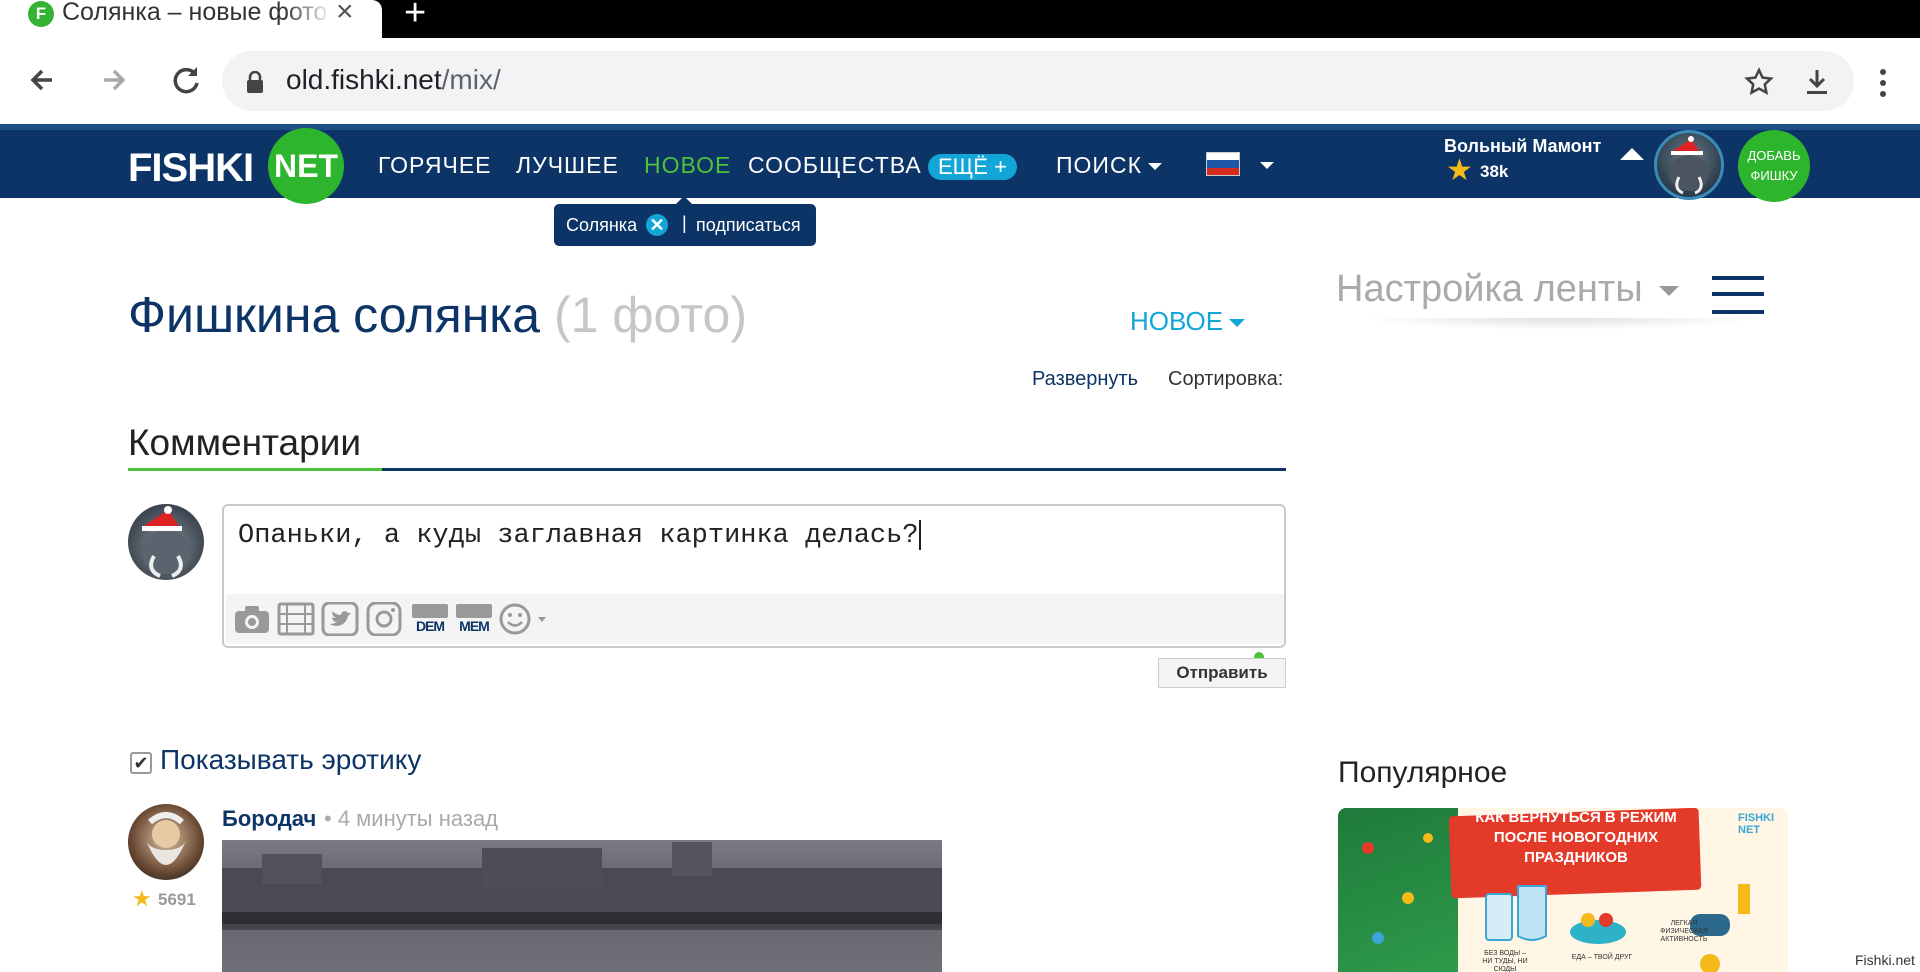  I want to click on community-tooltip: Солянка ✕ | подписаться, so click(685, 221).